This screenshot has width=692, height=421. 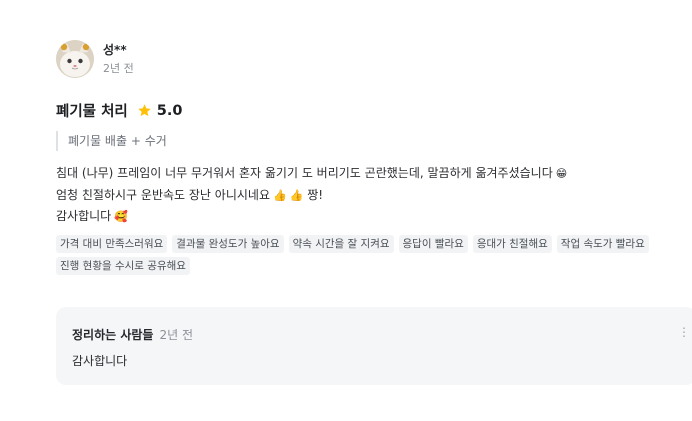 I want to click on author-name: 성**, so click(x=115, y=50).